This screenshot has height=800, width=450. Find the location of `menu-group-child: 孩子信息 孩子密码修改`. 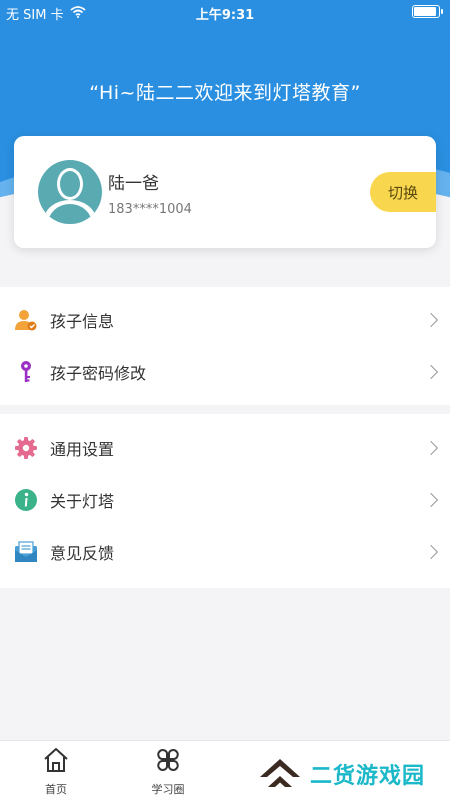

menu-group-child: 孩子信息 孩子密码修改 is located at coordinates (225, 346).